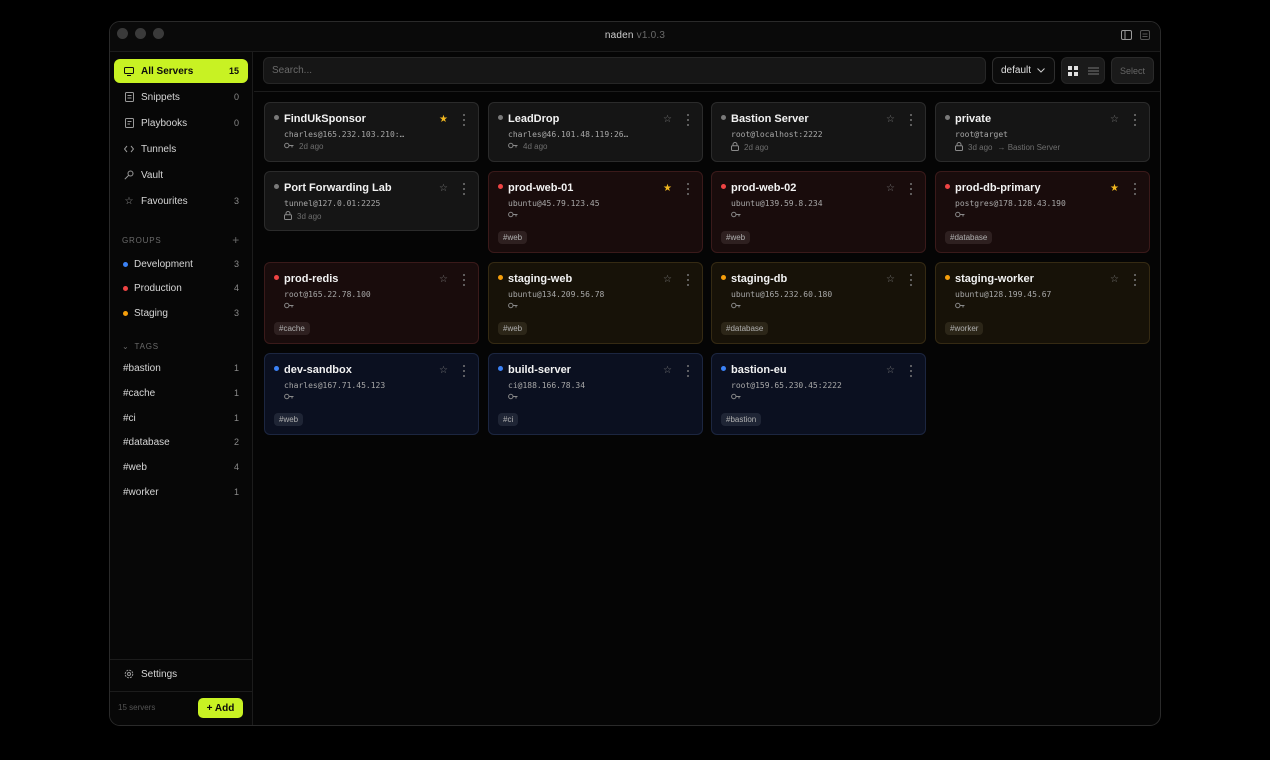 This screenshot has height=760, width=1270. I want to click on groups-heading: GROUPS, so click(142, 240).